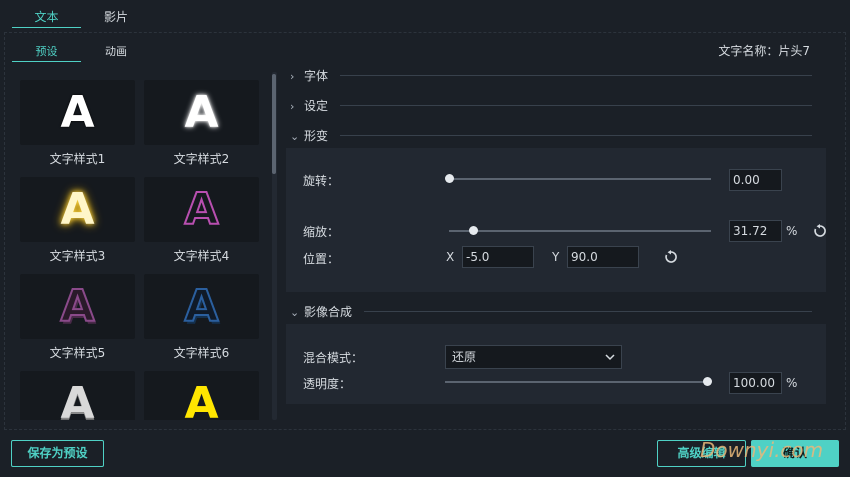 Image resolution: width=850 pixels, height=477 pixels. Describe the element at coordinates (603, 257) in the screenshot. I see `position-y-field: 90.0` at that location.